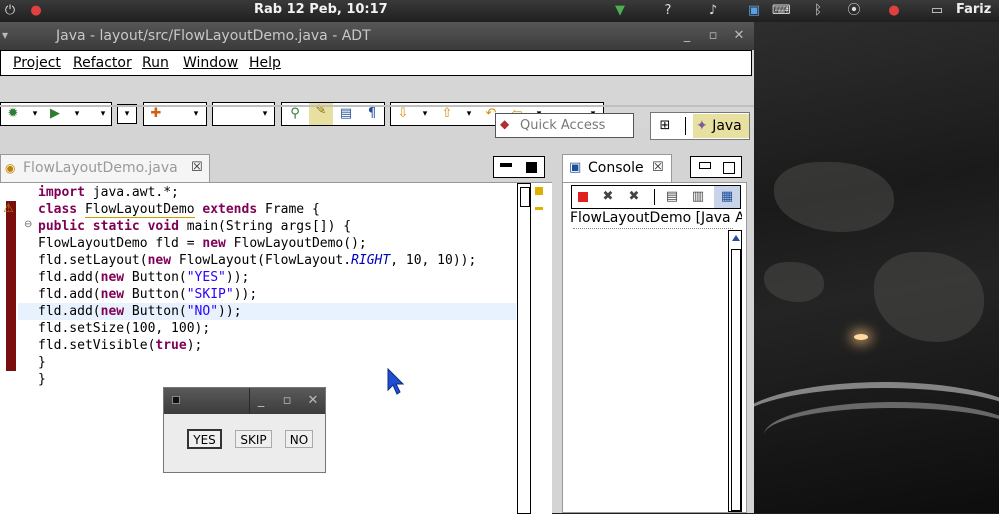 The width and height of the screenshot is (999, 514). What do you see at coordinates (781, 11) in the screenshot?
I see `keyboard-icon: ⌨` at bounding box center [781, 11].